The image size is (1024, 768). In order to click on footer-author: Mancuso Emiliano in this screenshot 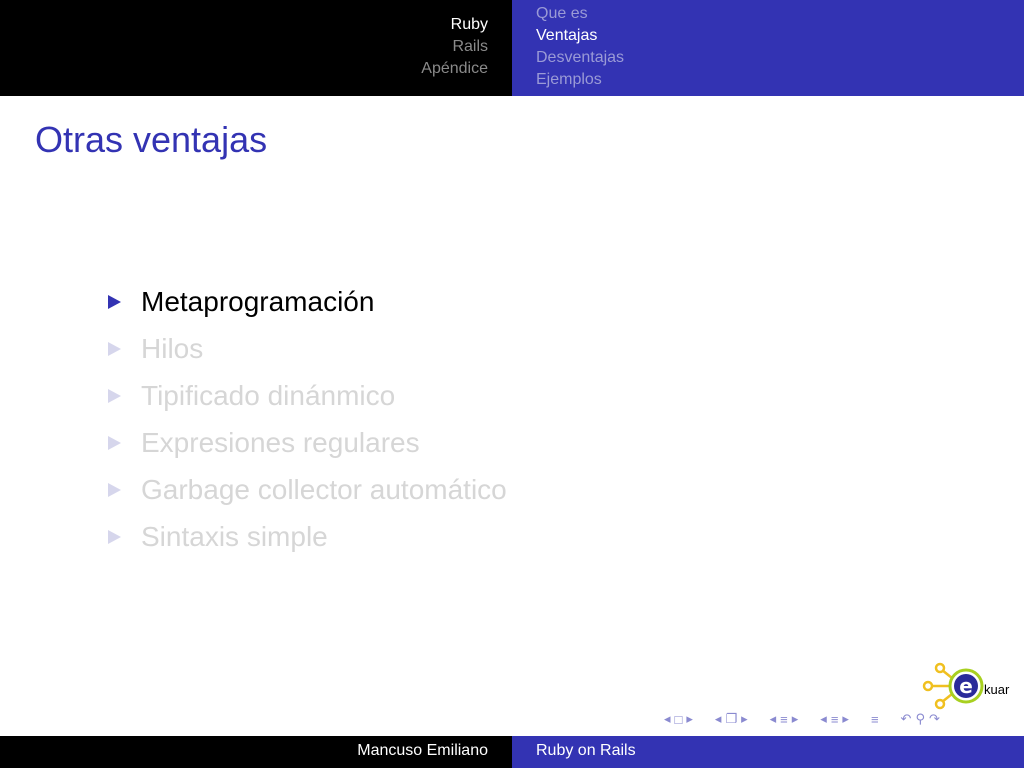, I will do `click(422, 750)`.